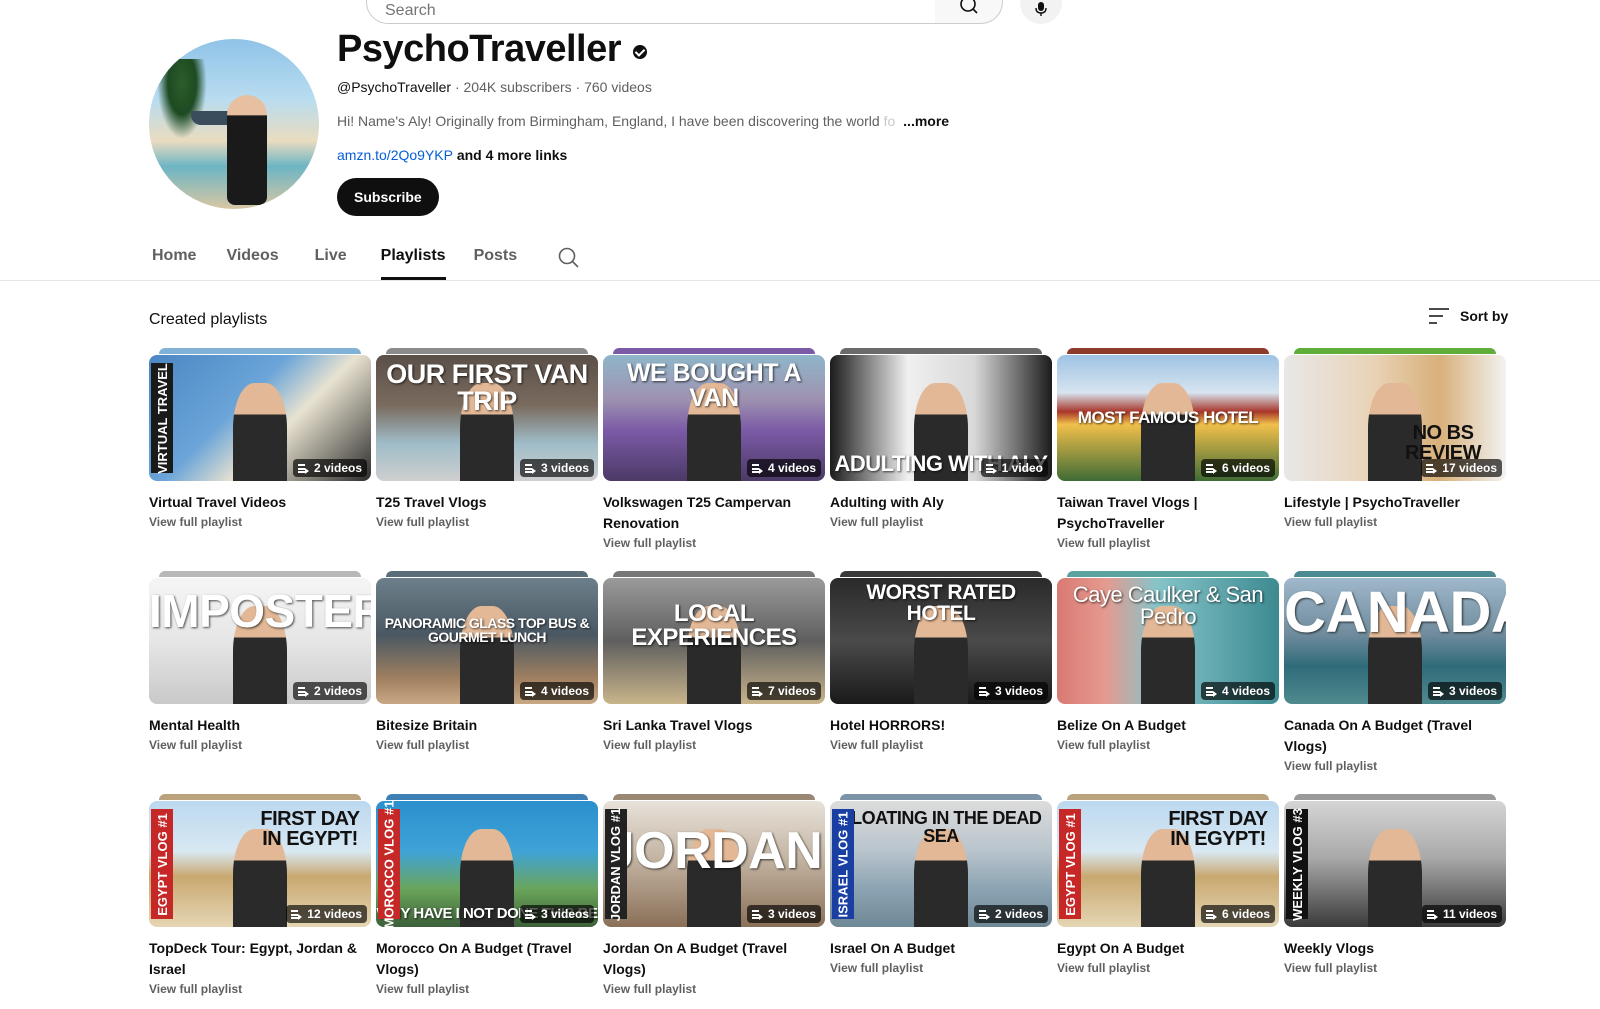 The image size is (1600, 1009). I want to click on playlist-thumbnail-stack: JORDAN JORDAN VLOG #1 3 videos, so click(714, 861).